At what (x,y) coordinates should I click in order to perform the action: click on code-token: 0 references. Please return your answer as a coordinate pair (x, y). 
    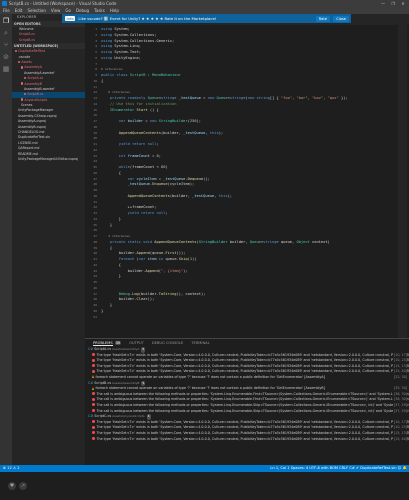
    Looking at the image, I should click on (112, 69).